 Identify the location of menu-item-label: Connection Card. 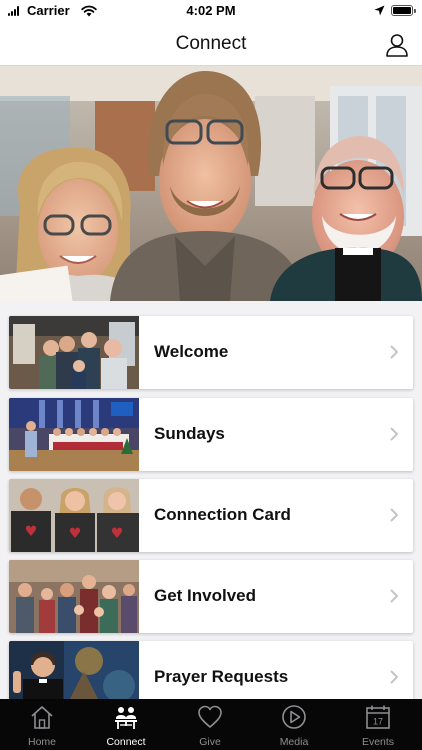
(222, 514).